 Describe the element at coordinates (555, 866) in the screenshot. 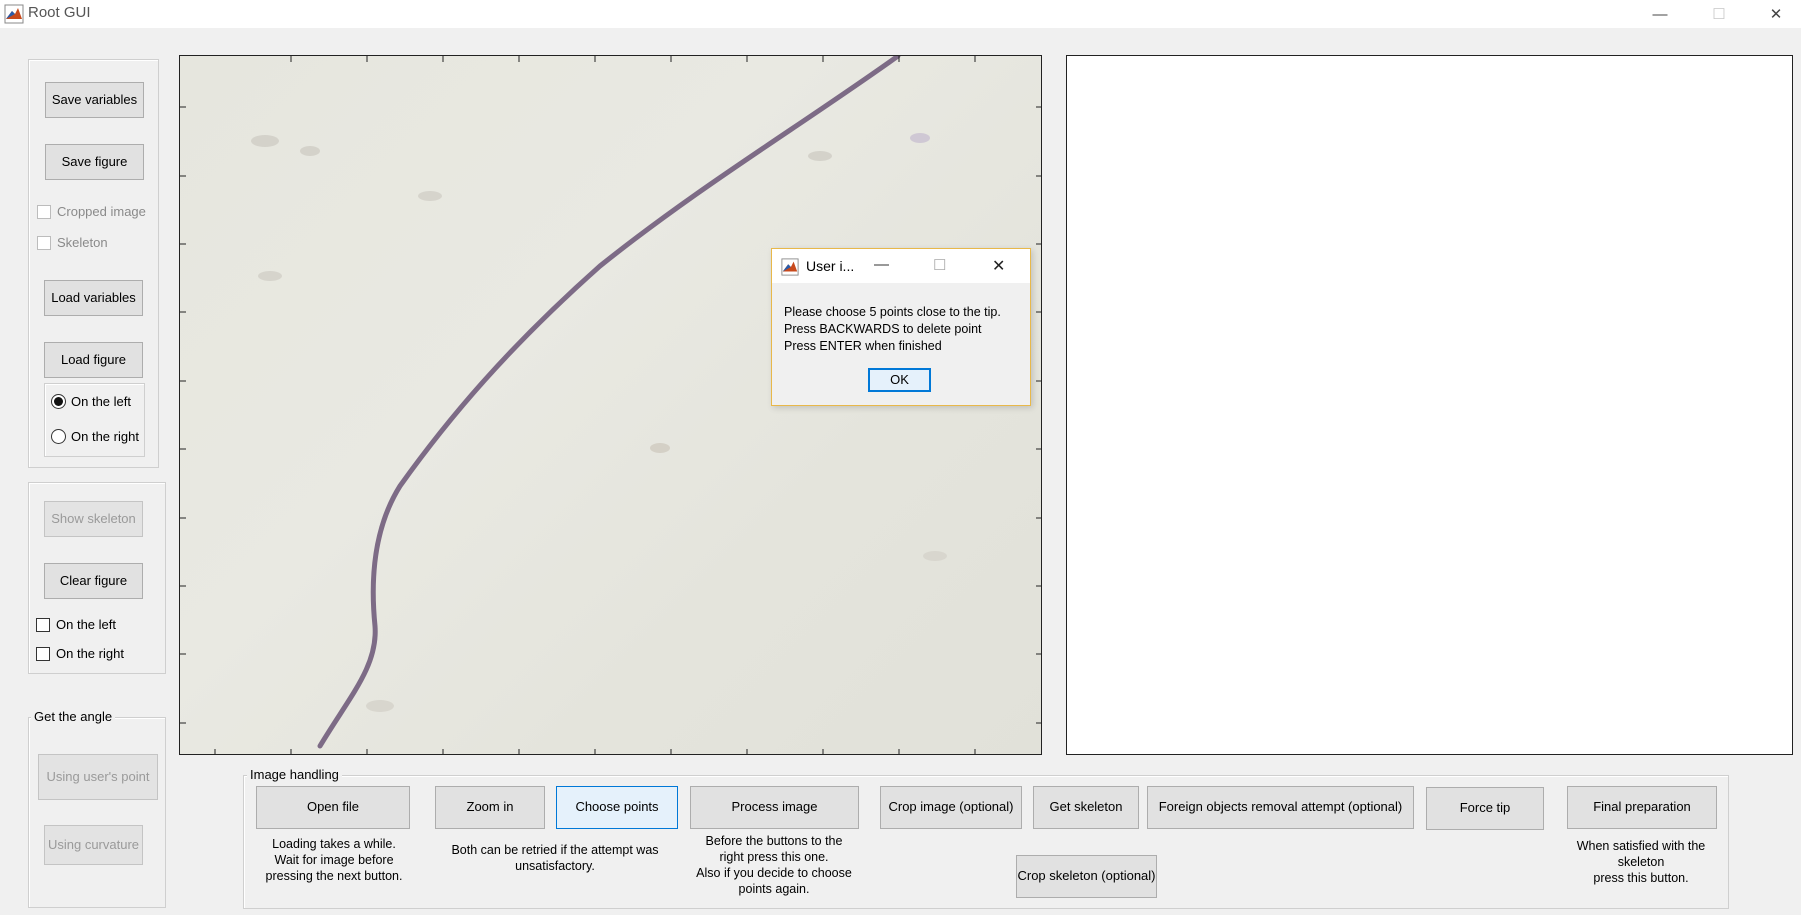

I see `note-line: unsatisfactory.` at that location.